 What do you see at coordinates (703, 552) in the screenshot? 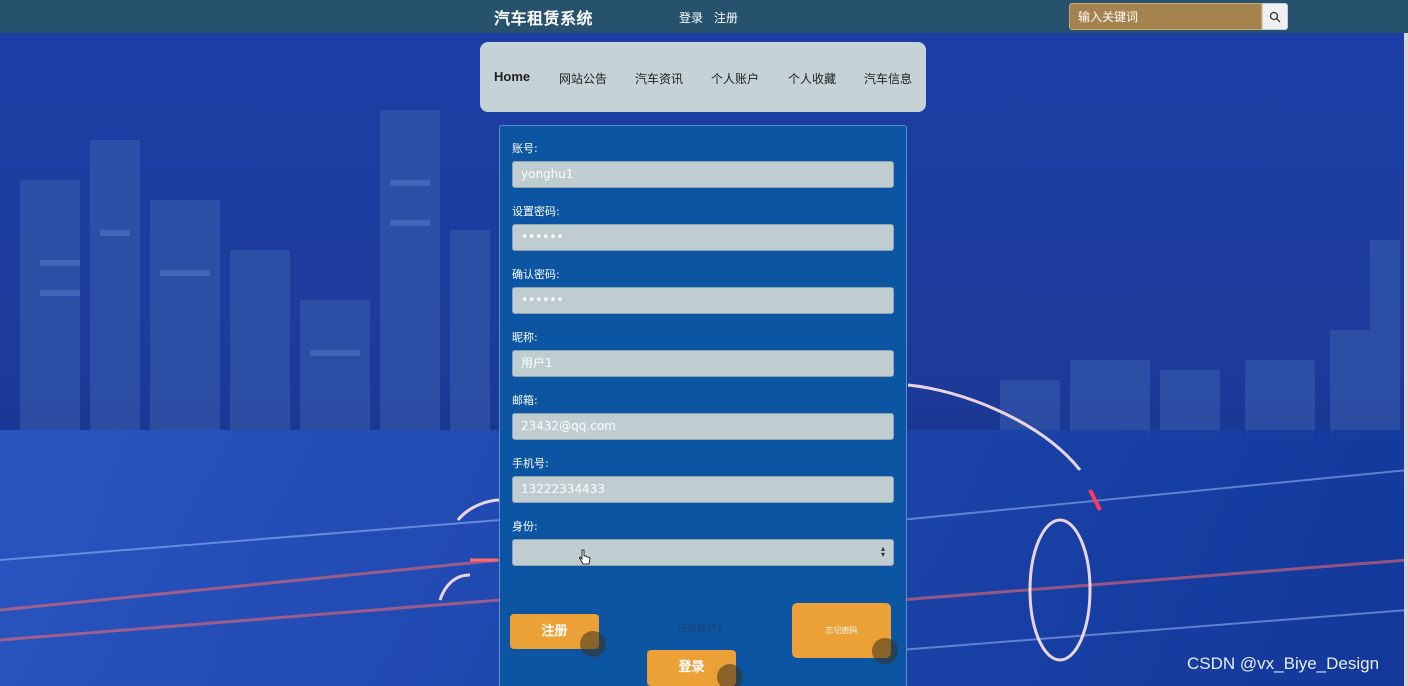
I see `identity-select: ▴ ▾` at bounding box center [703, 552].